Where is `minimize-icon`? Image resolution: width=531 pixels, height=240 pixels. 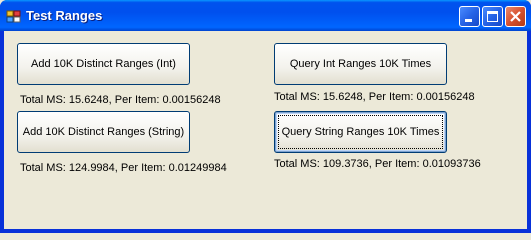
minimize-icon is located at coordinates (468, 20).